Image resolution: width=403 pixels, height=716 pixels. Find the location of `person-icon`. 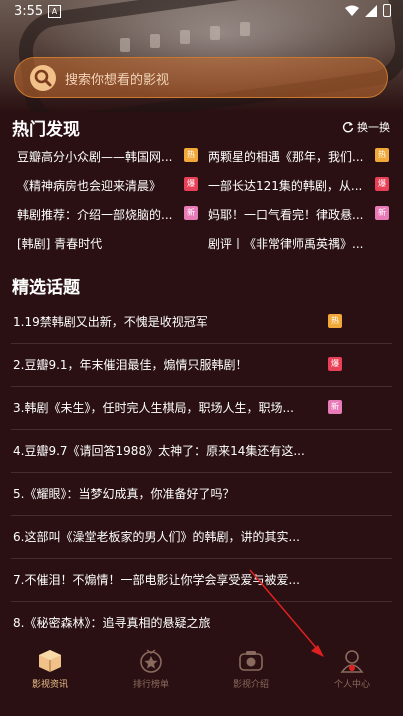

person-icon is located at coordinates (352, 661).